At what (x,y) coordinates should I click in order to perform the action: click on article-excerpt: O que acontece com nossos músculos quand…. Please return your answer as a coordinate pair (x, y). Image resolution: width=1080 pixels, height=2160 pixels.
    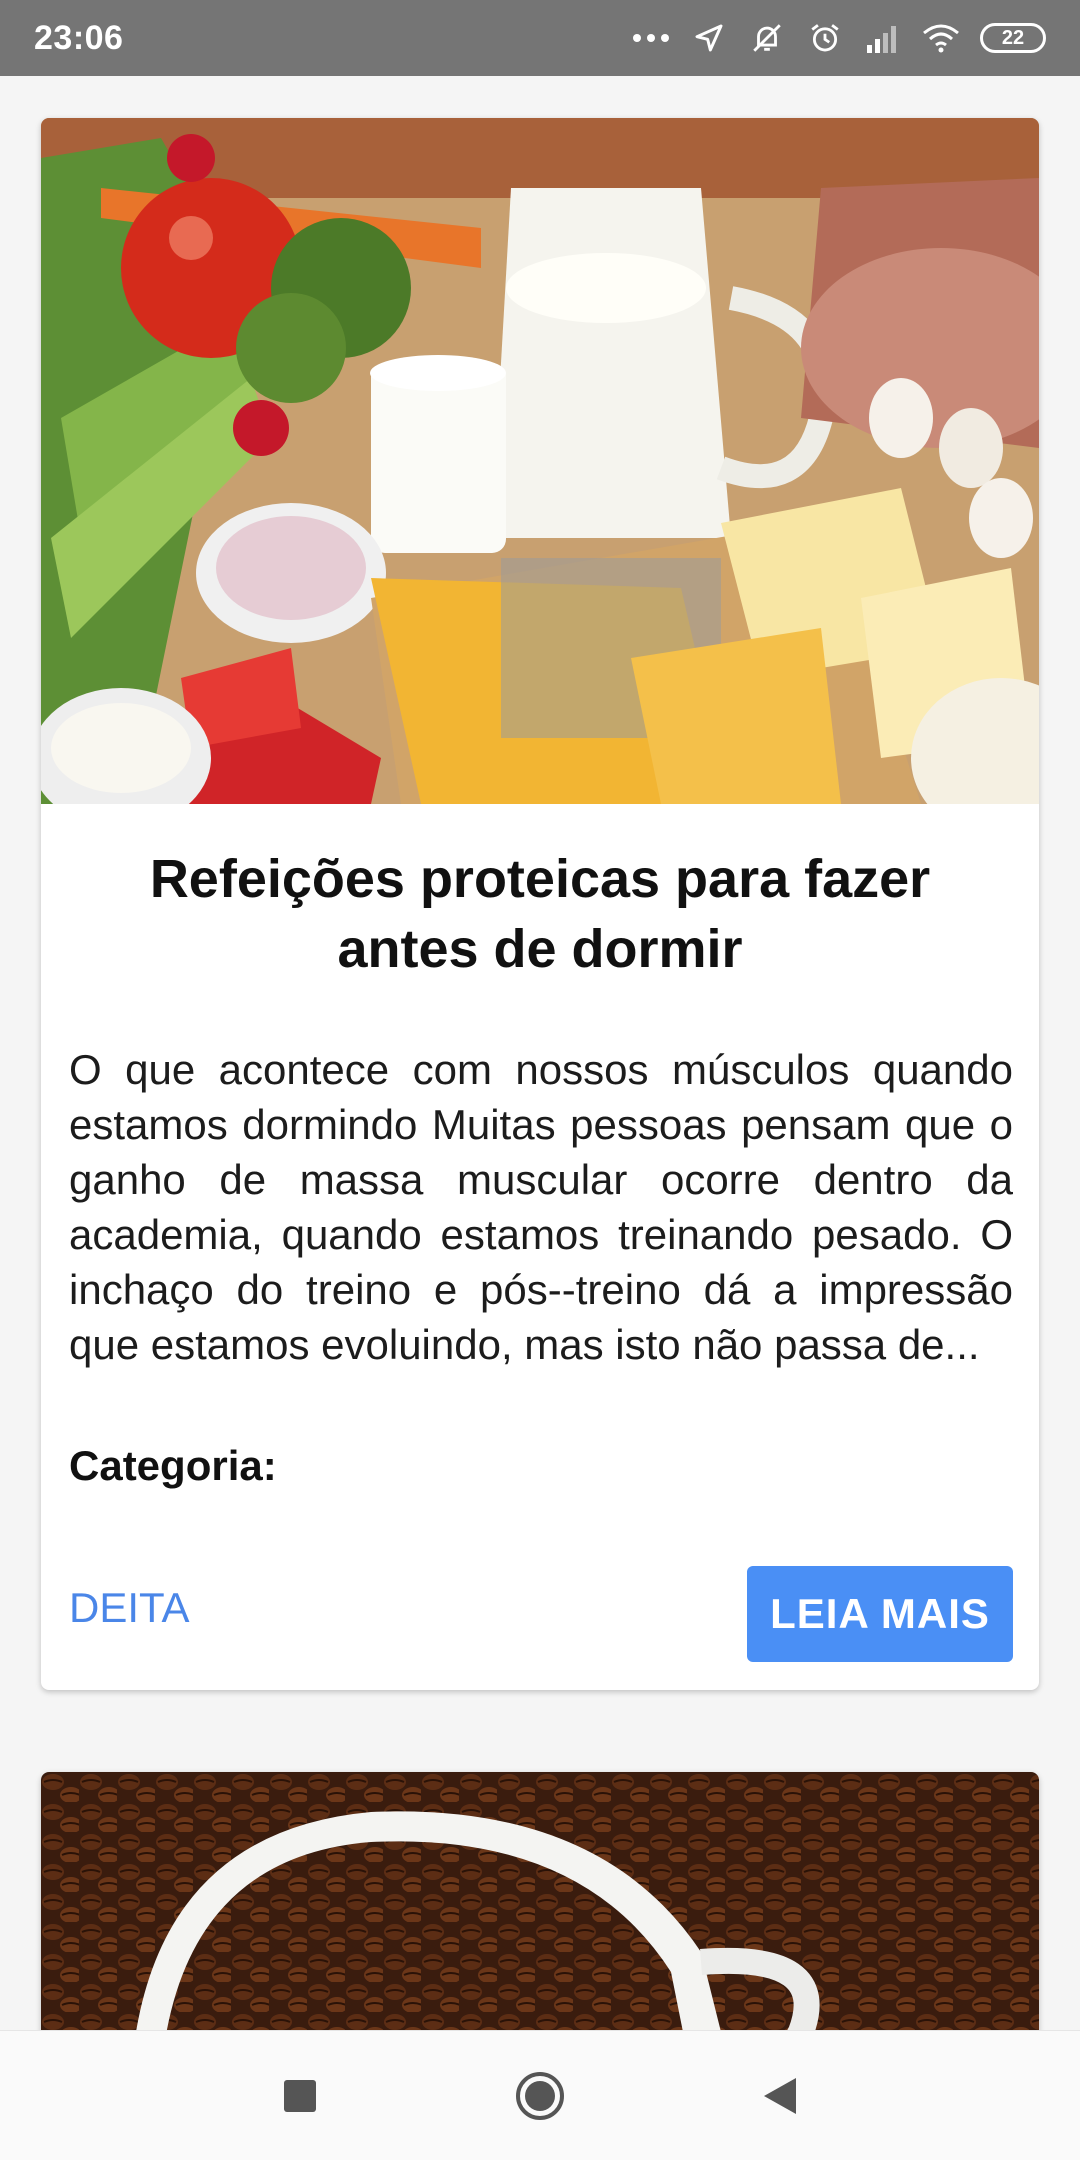
    Looking at the image, I should click on (541, 1207).